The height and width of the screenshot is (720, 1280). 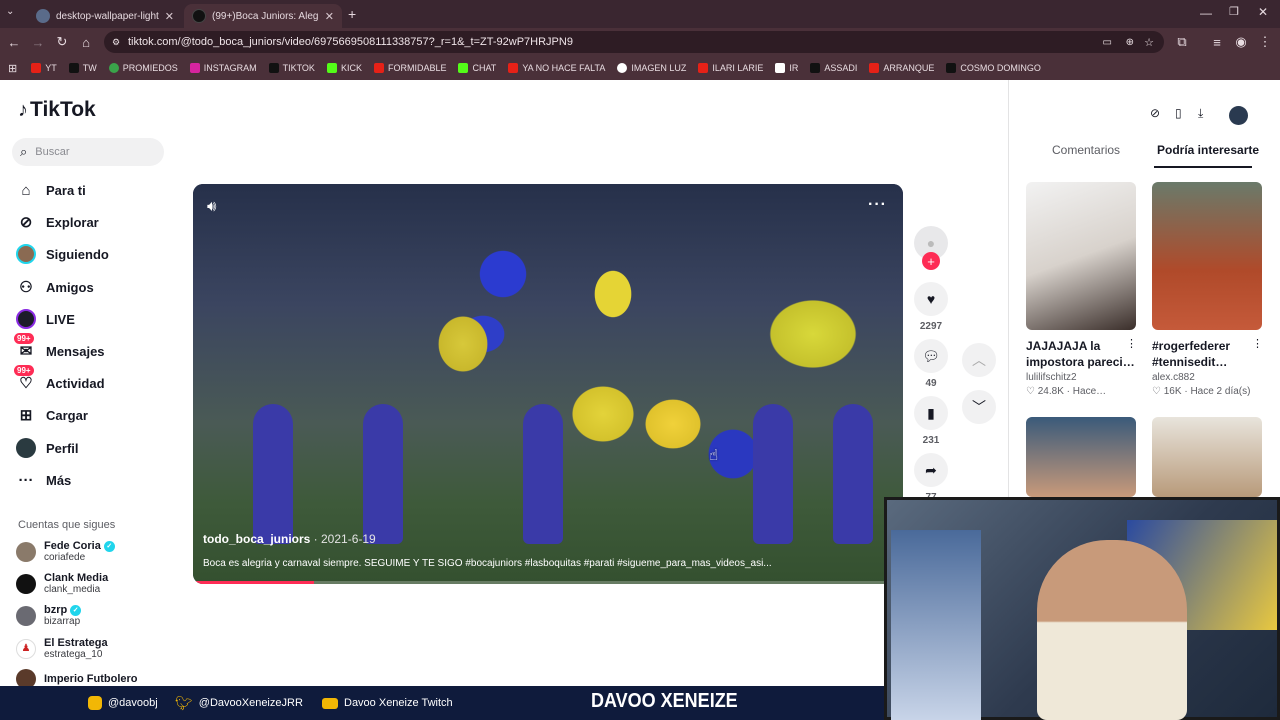 I want to click on more-icon: ···, so click(x=26, y=480).